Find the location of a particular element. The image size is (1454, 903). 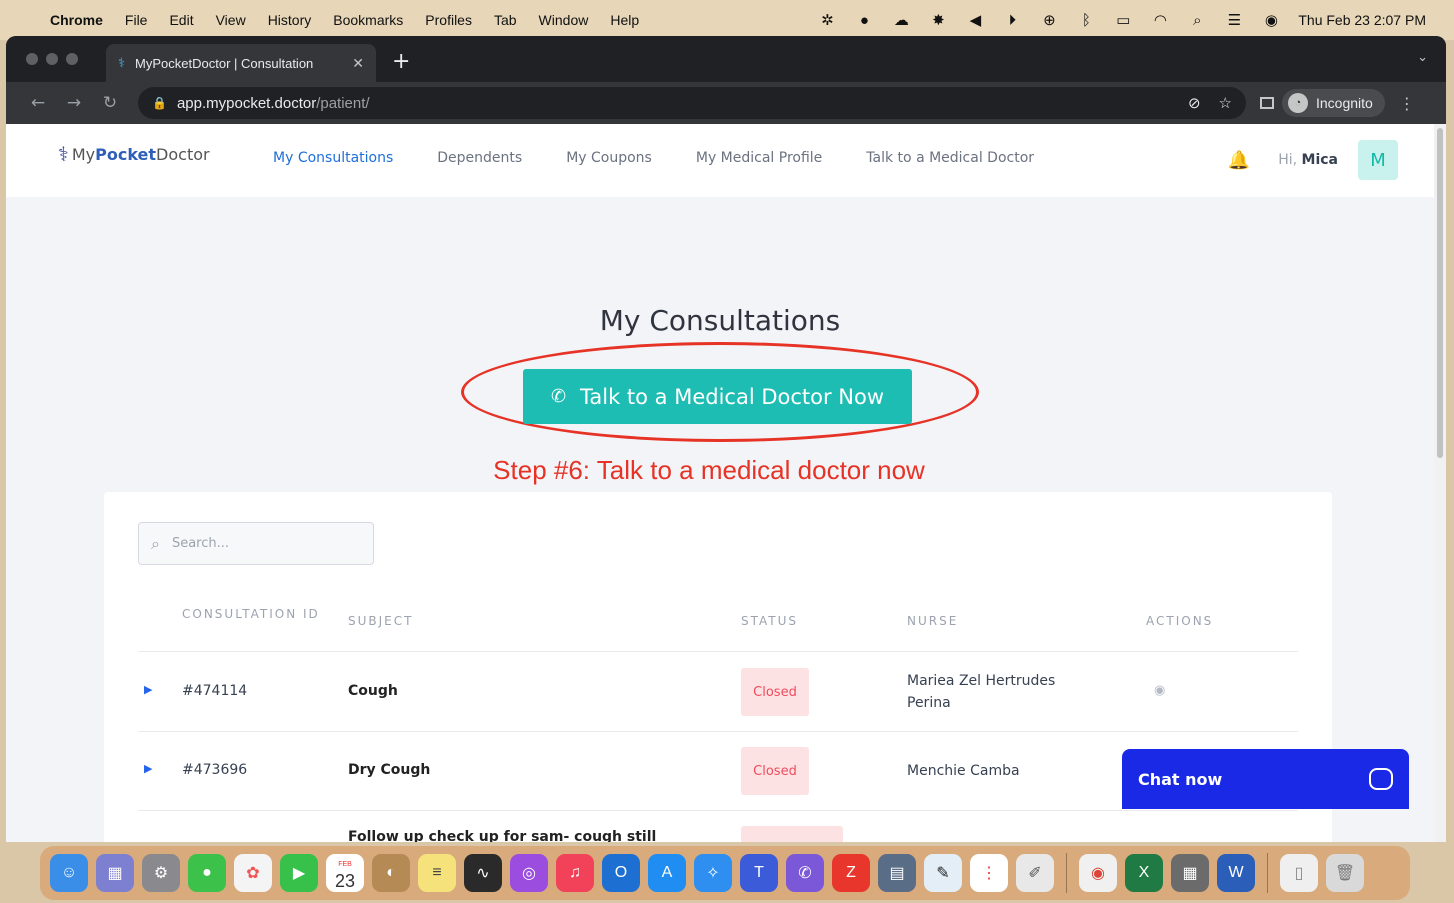

control-center-icon: ☰ is located at coordinates (1234, 20).